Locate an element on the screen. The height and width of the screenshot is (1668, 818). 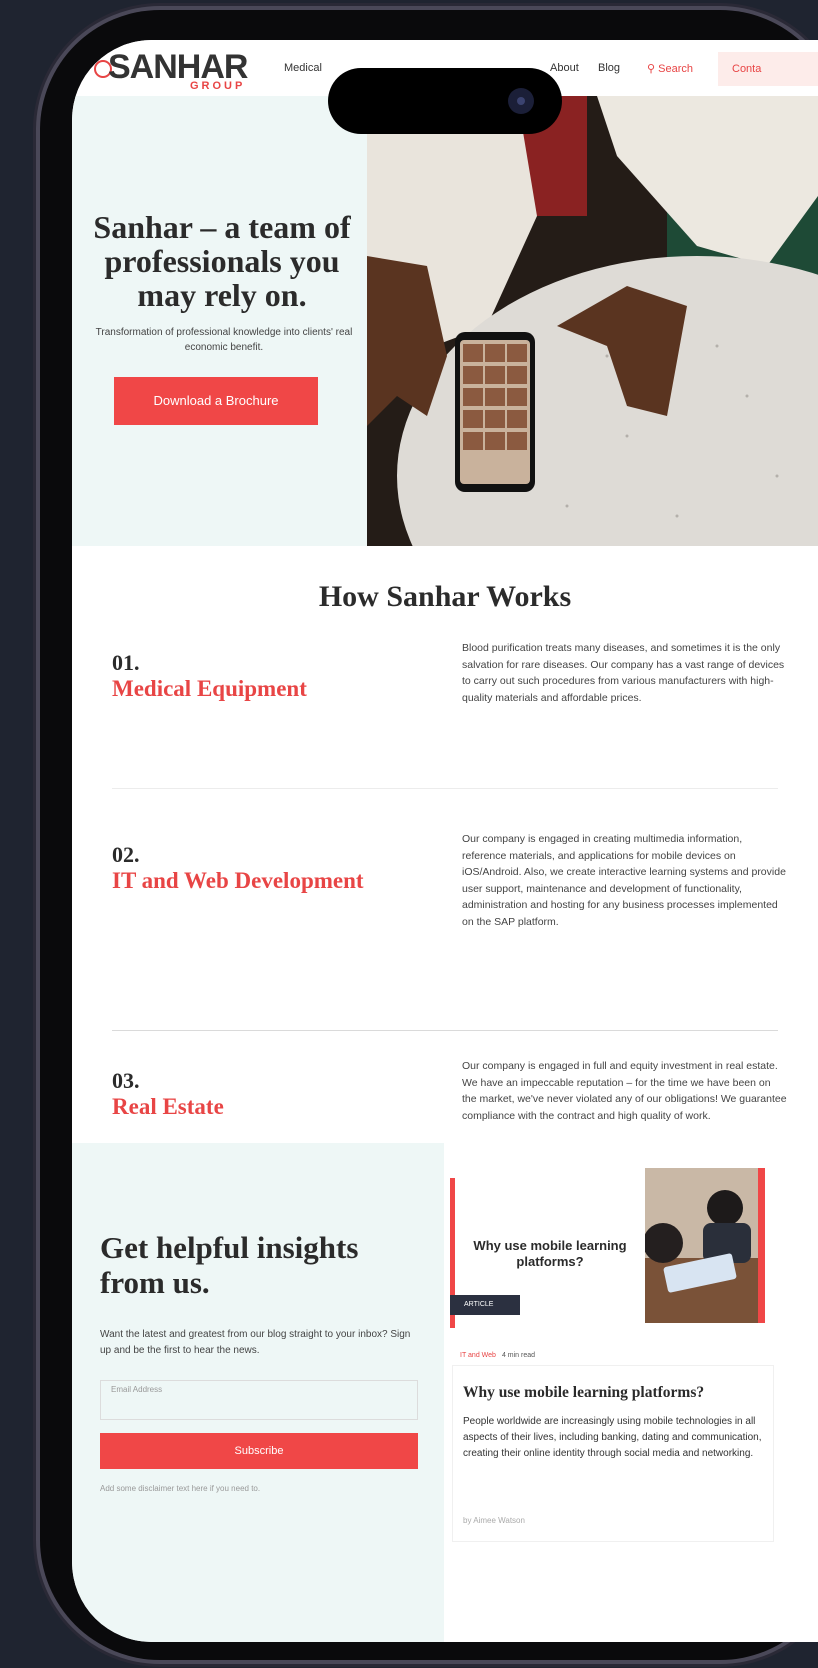
hero-photo is located at coordinates (592, 321).